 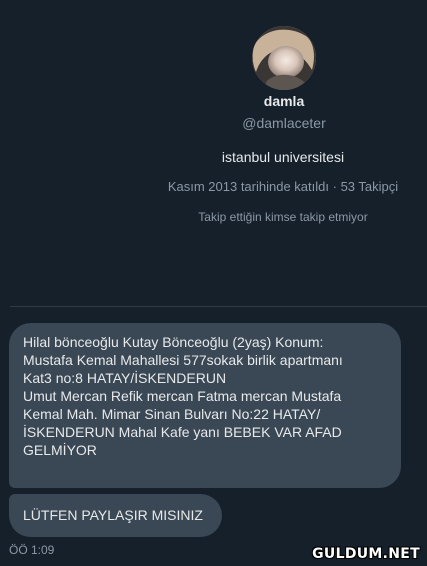 I want to click on watermark-logo: GULDUM.NET, so click(x=366, y=554).